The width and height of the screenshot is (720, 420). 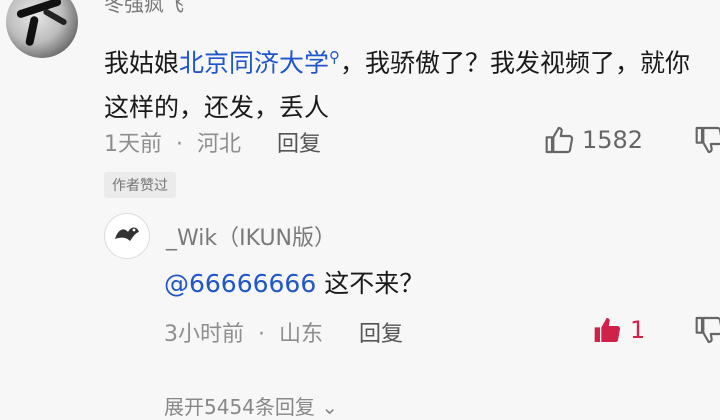 I want to click on dislike-button, so click(x=707, y=142).